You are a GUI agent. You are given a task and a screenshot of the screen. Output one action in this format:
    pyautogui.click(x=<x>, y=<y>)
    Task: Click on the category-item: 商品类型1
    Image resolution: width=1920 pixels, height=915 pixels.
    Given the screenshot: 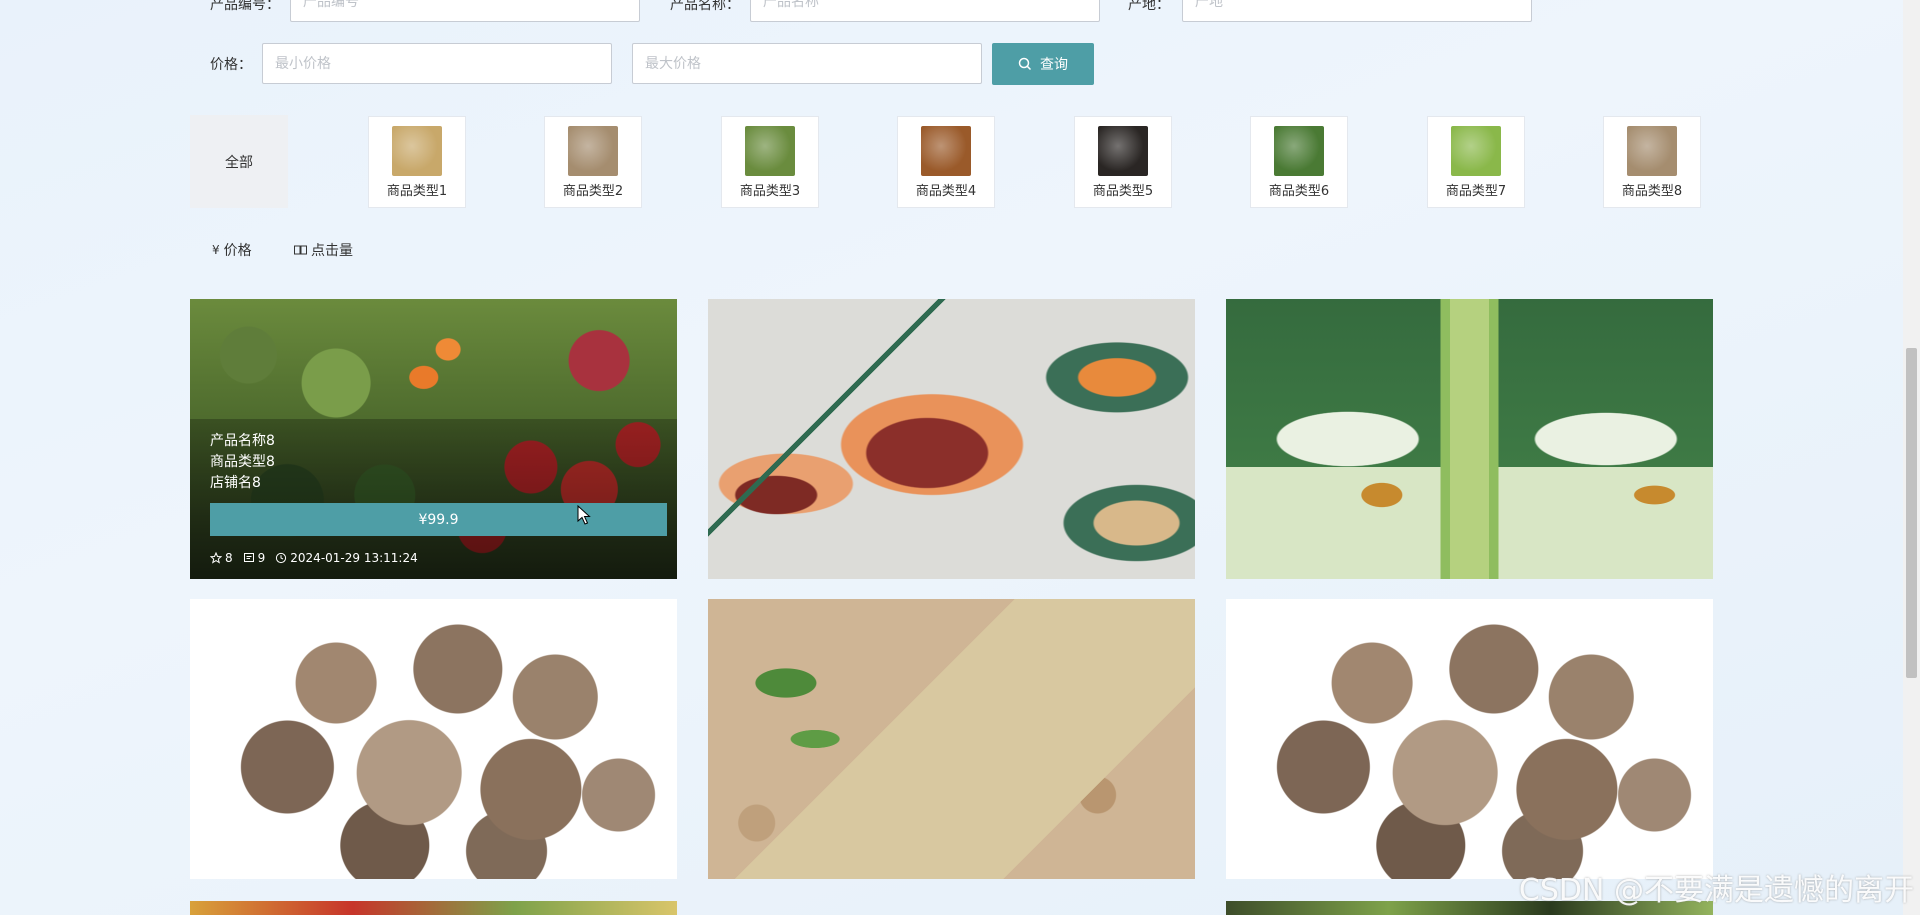 What is the action you would take?
    pyautogui.click(x=417, y=162)
    